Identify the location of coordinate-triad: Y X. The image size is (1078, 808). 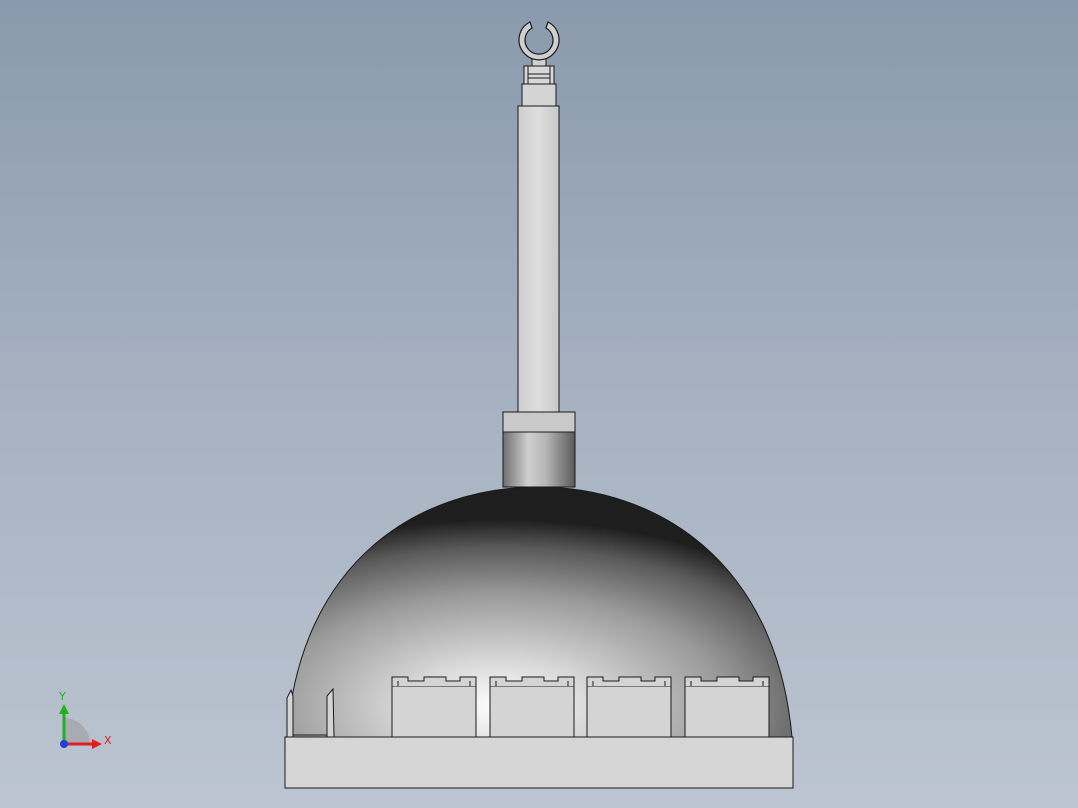
(85, 725).